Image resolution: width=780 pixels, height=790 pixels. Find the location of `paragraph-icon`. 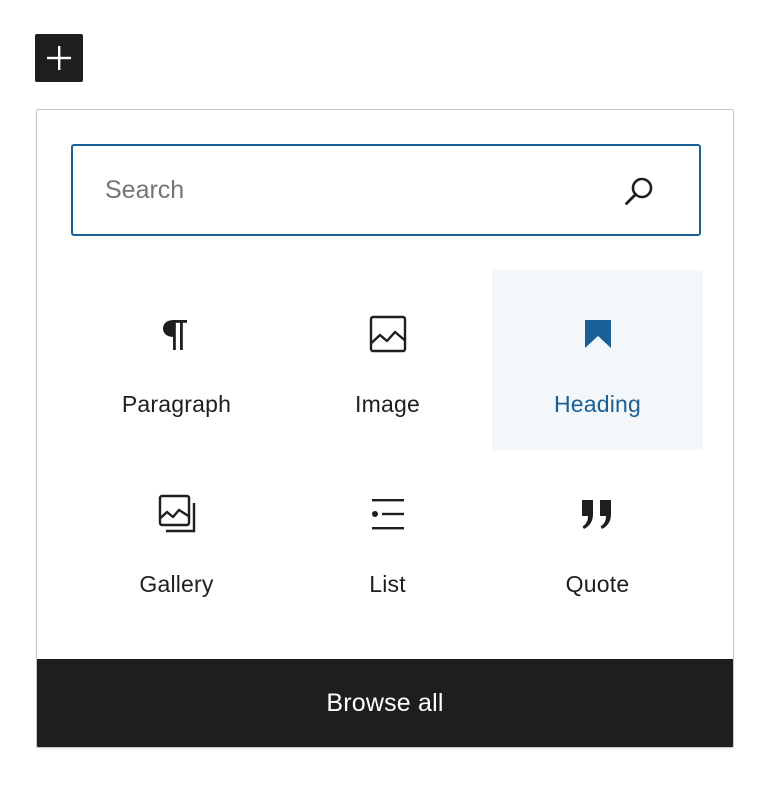

paragraph-icon is located at coordinates (174, 335).